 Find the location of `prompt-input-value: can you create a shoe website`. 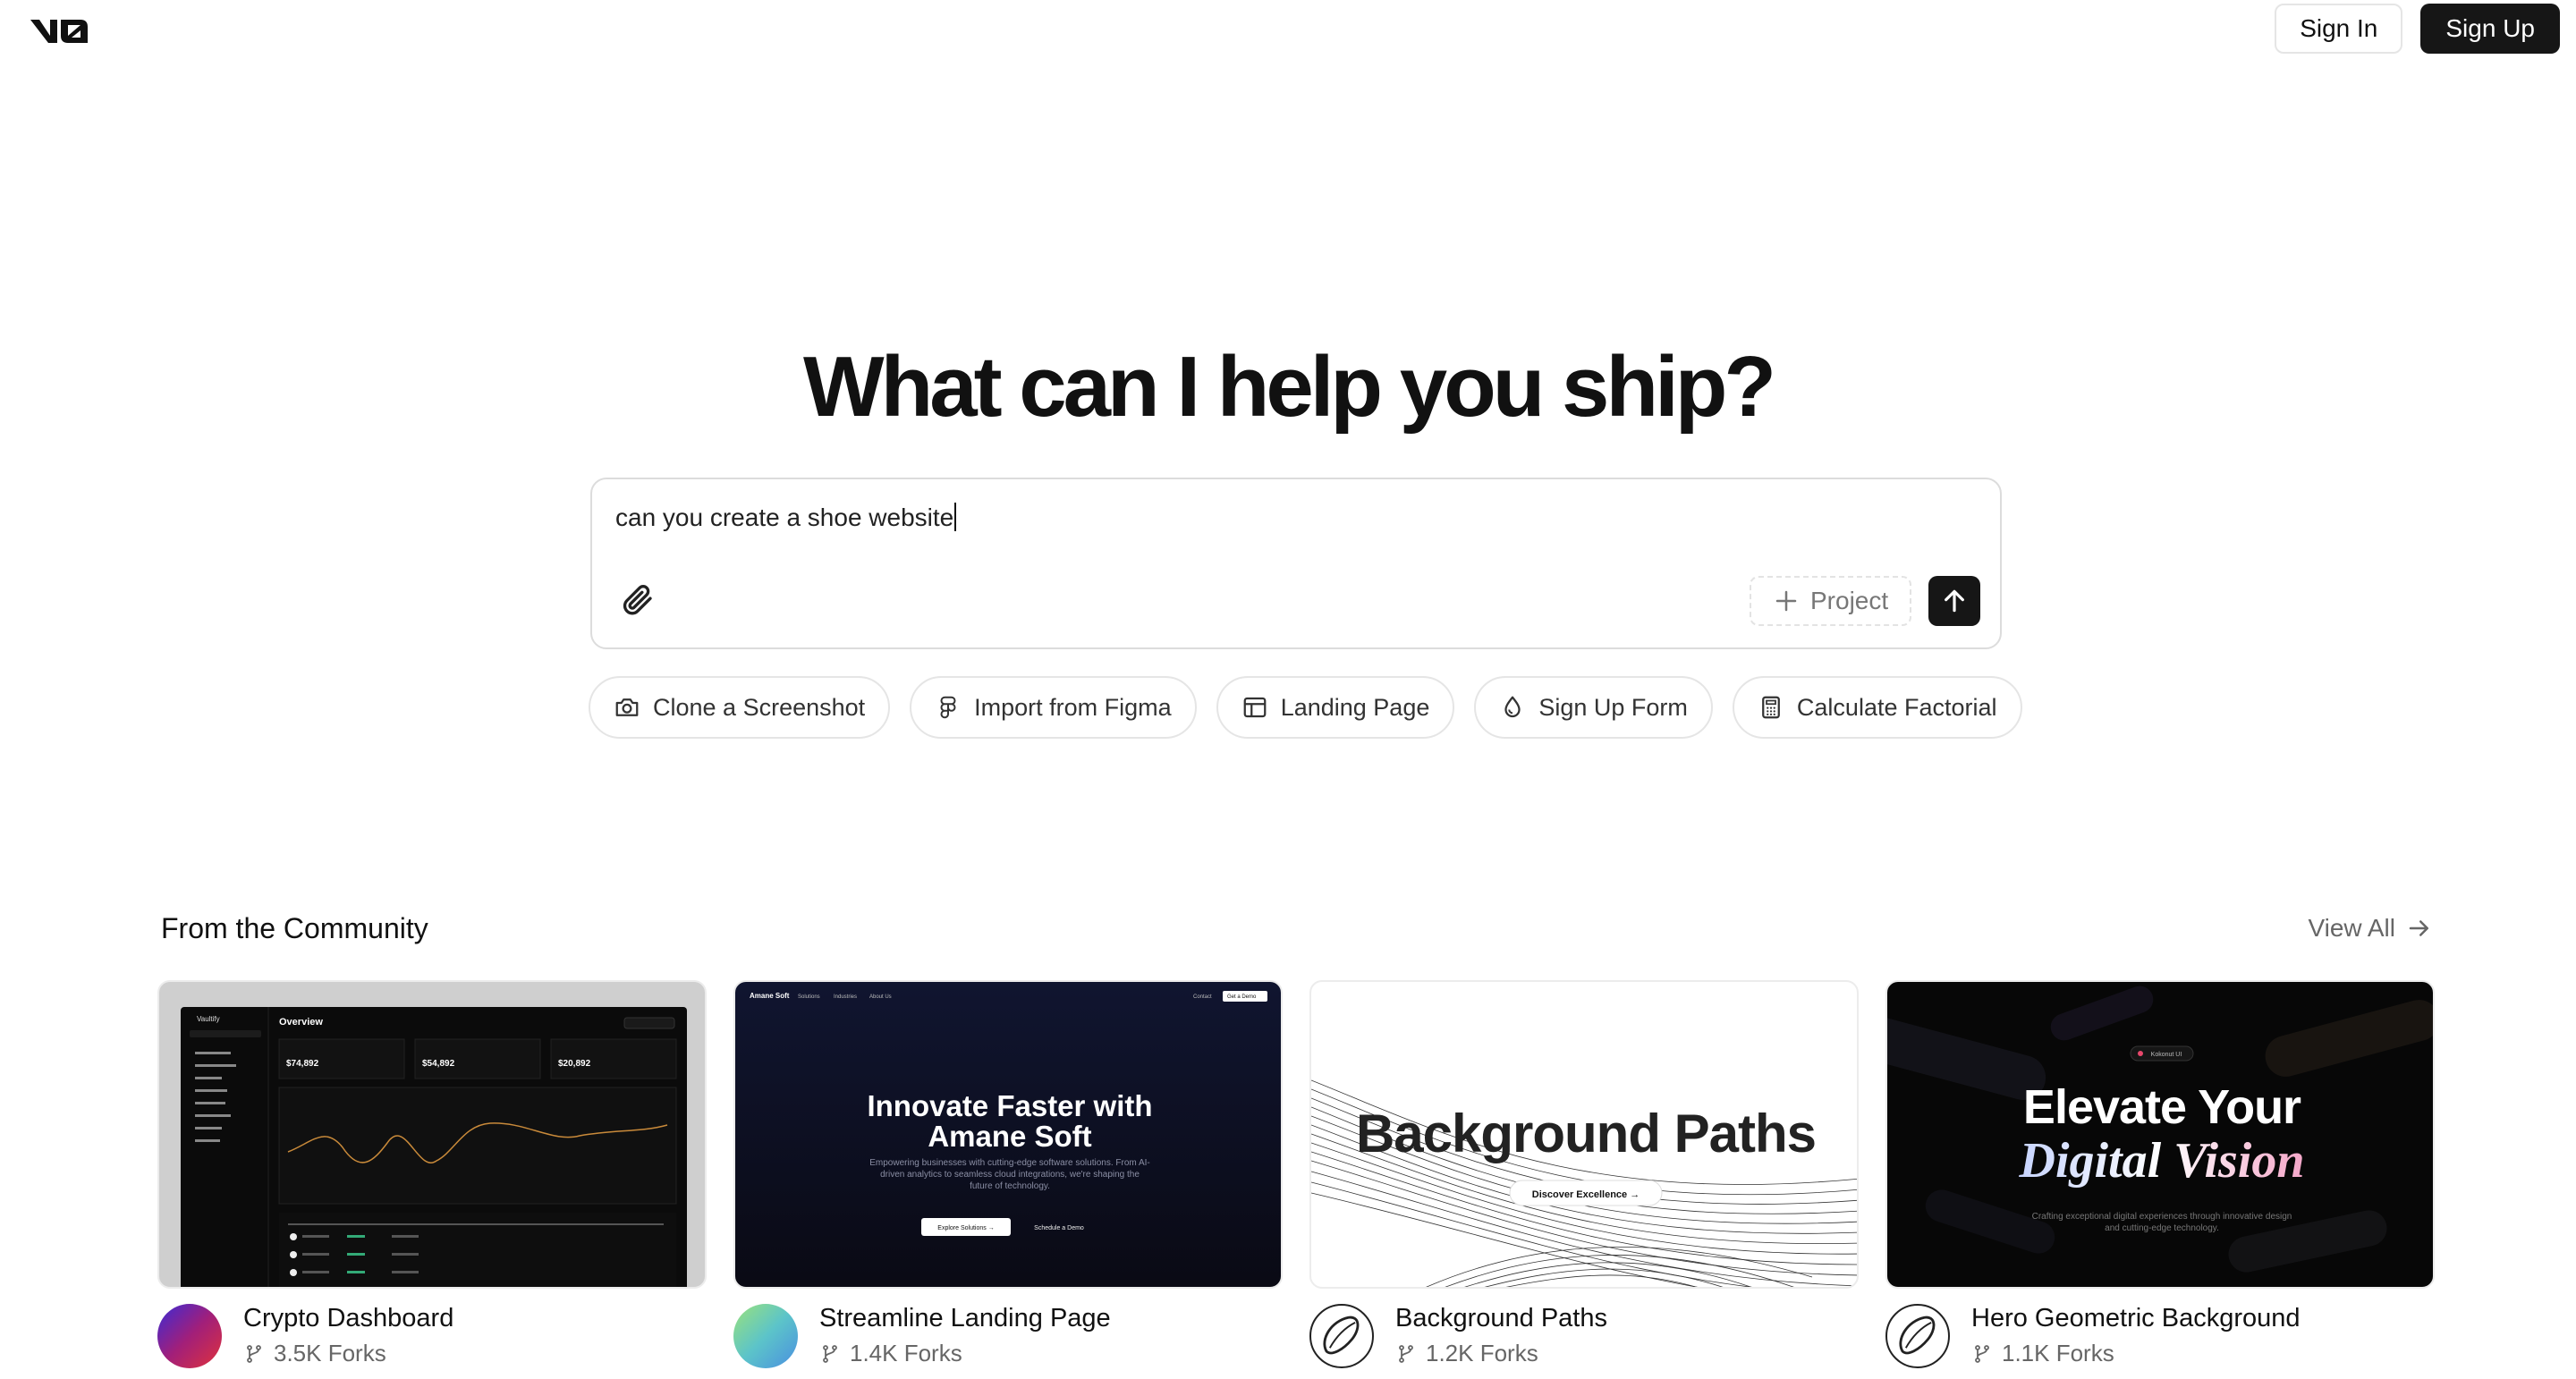

prompt-input-value: can you create a shoe website is located at coordinates (784, 517).